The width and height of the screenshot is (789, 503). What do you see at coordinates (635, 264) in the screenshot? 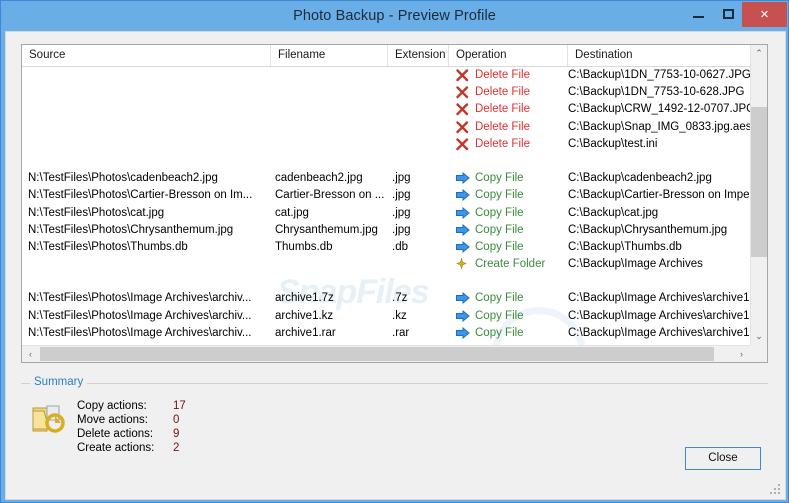
I see `cell-destination: C:\Backup\Image Archives` at bounding box center [635, 264].